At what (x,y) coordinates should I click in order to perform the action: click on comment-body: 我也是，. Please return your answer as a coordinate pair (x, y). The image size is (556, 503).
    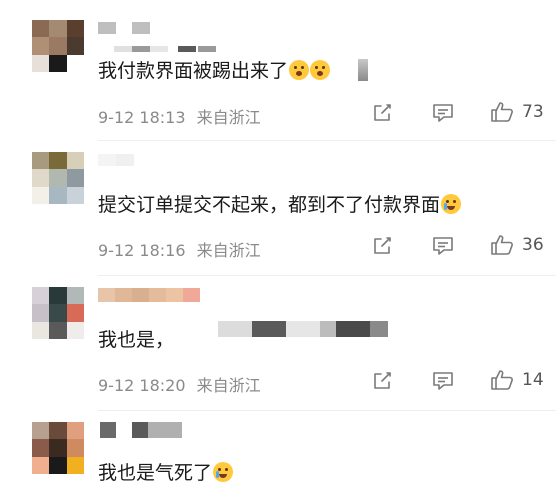
    Looking at the image, I should click on (136, 340).